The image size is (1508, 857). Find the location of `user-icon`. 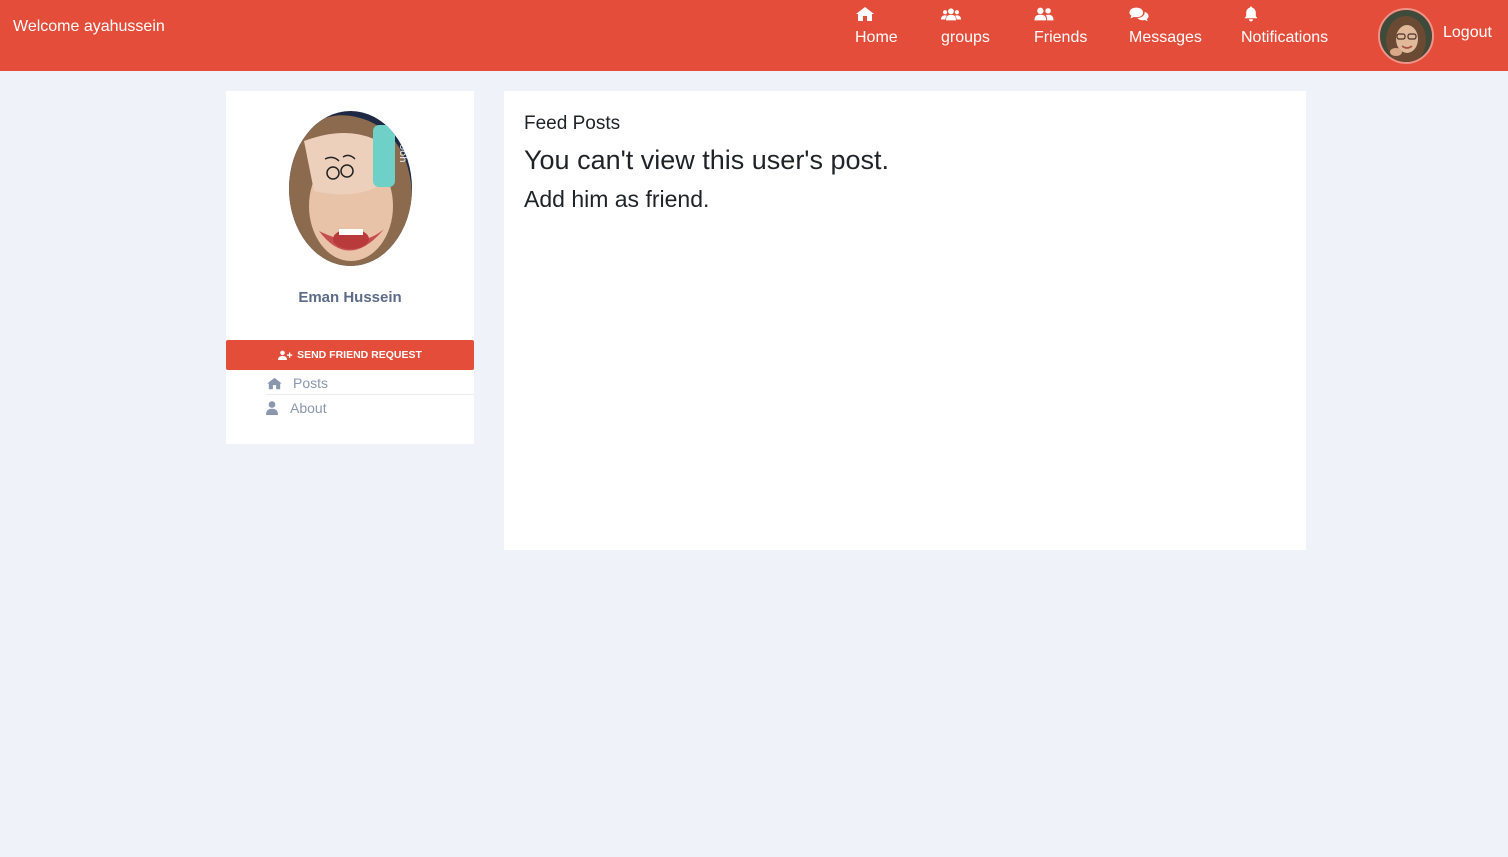

user-icon is located at coordinates (272, 408).